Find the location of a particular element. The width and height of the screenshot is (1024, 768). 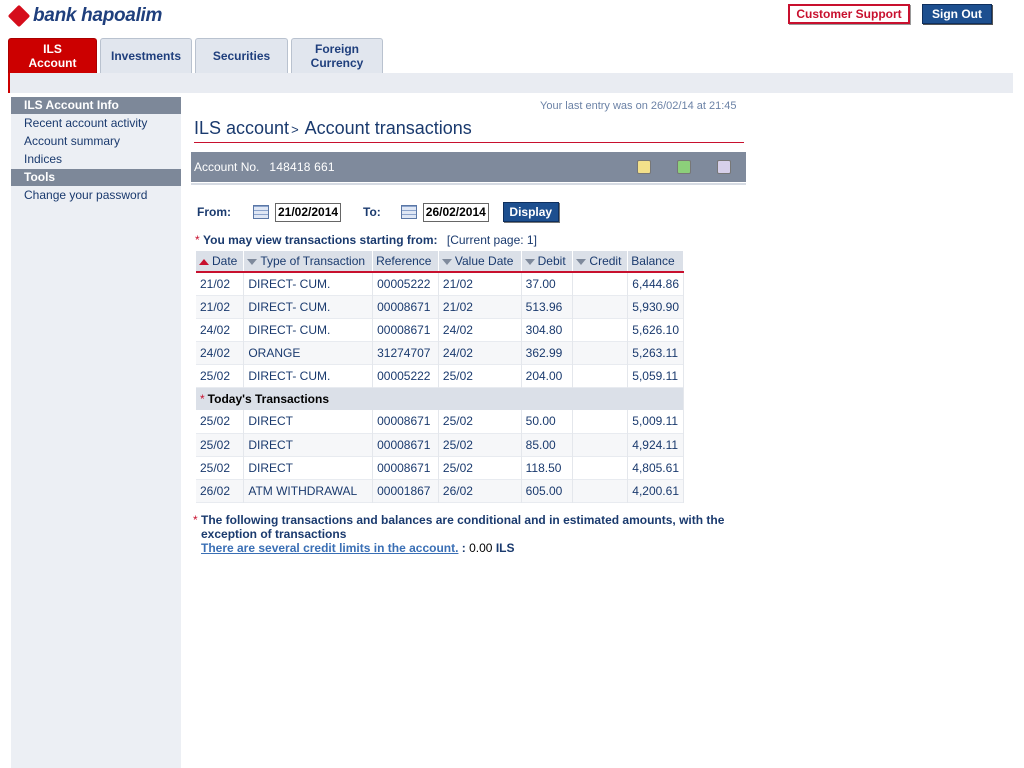

sidebar-item-account-summary: Account summary is located at coordinates (96, 141).